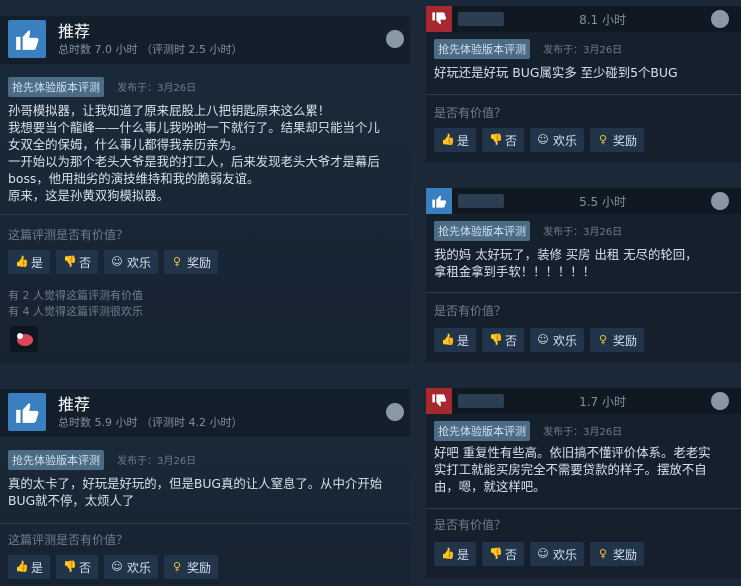  Describe the element at coordinates (570, 469) in the screenshot. I see `review-text-line: 实打工就能买房完全不需要贷款的样子。摆放不自` at that location.